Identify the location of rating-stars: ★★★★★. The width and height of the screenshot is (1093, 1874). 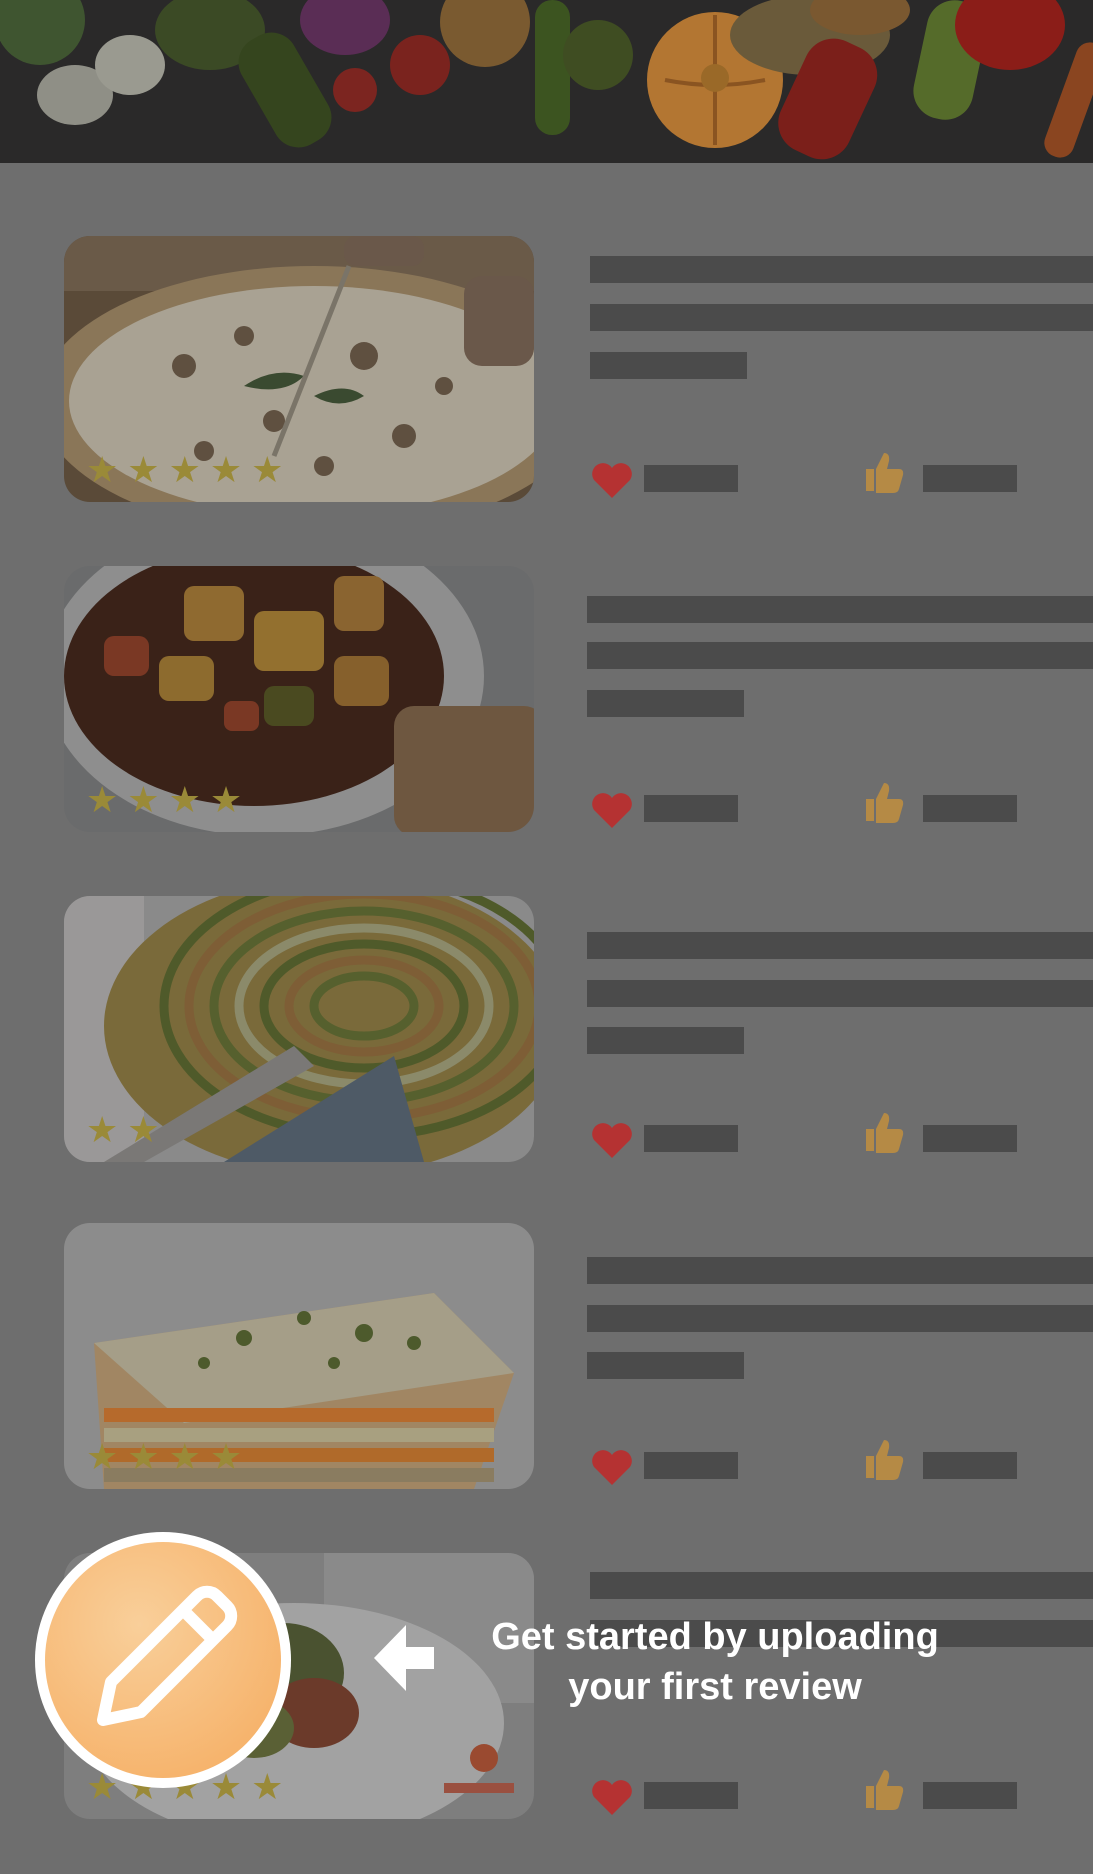
(184, 470).